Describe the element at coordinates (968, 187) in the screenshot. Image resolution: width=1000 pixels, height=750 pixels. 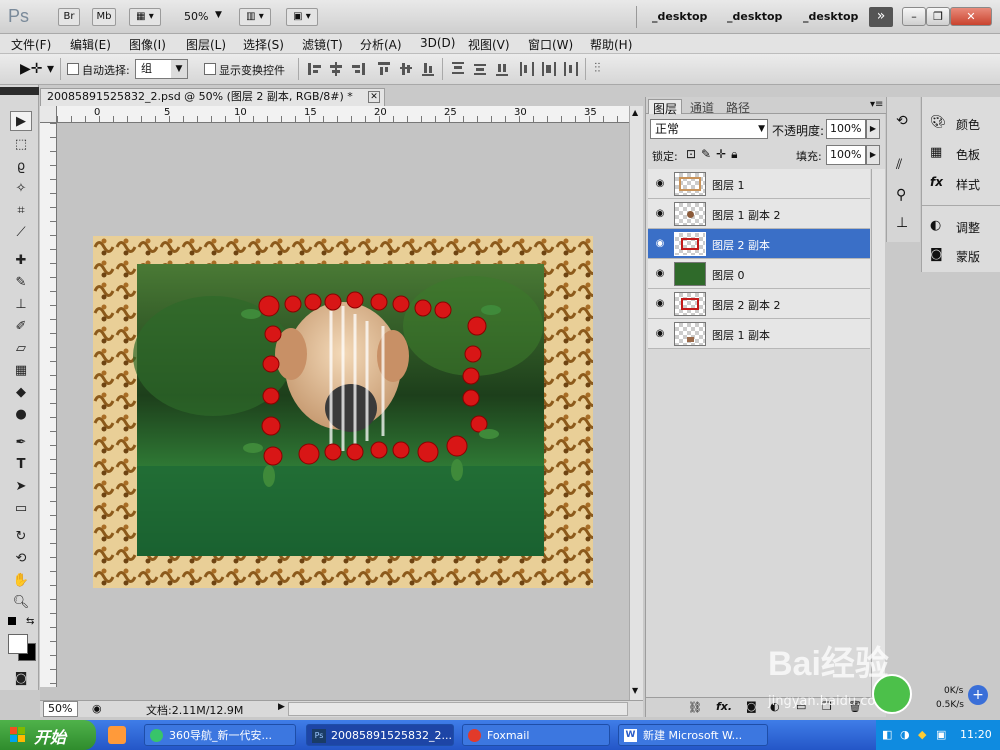
I see `styles-panel-label: 样式` at that location.